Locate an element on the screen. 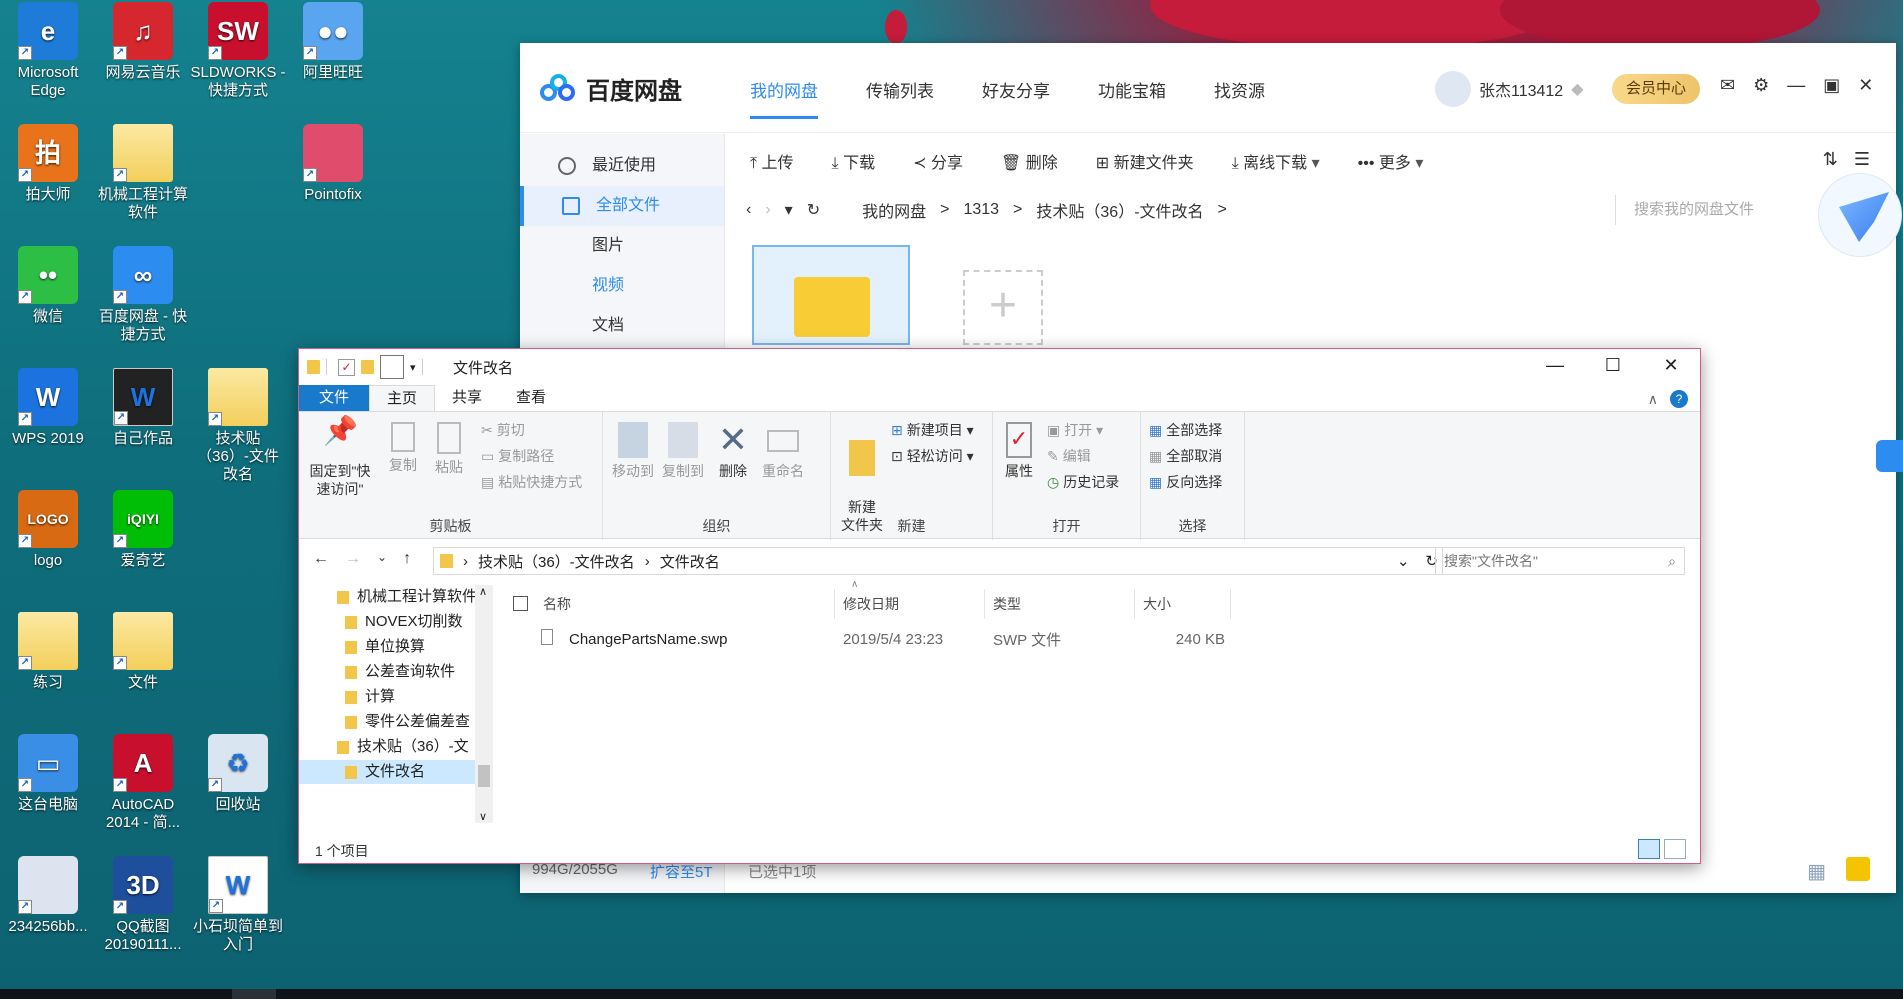 The image size is (1903, 999). qat-box-icon is located at coordinates (392, 367).